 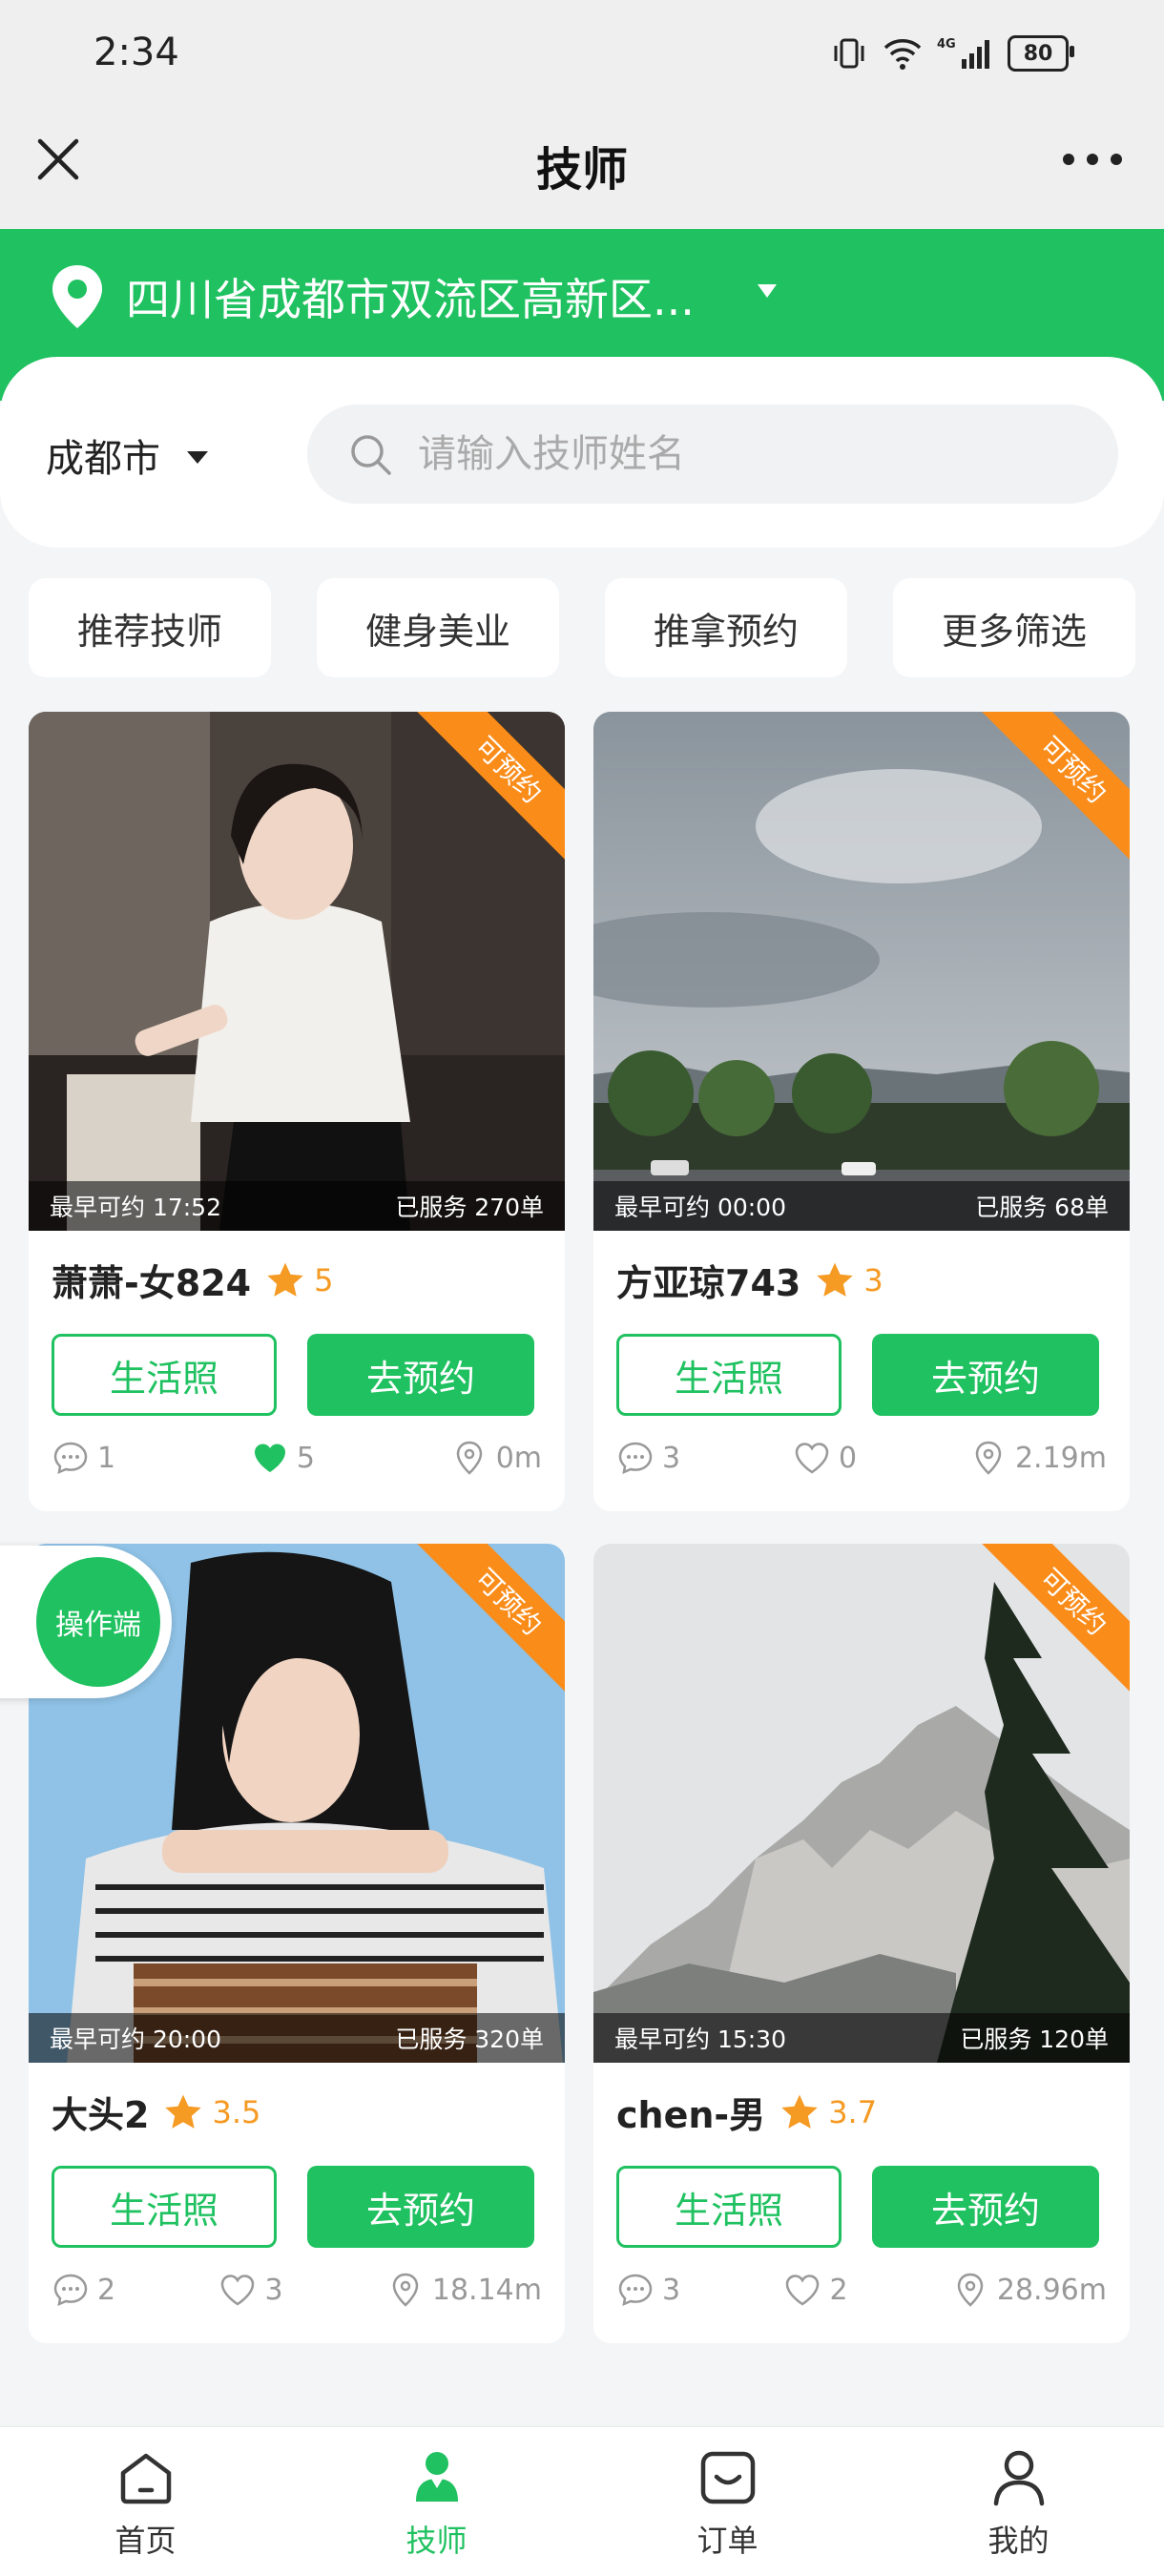 What do you see at coordinates (803, 2290) in the screenshot?
I see `heart-icon` at bounding box center [803, 2290].